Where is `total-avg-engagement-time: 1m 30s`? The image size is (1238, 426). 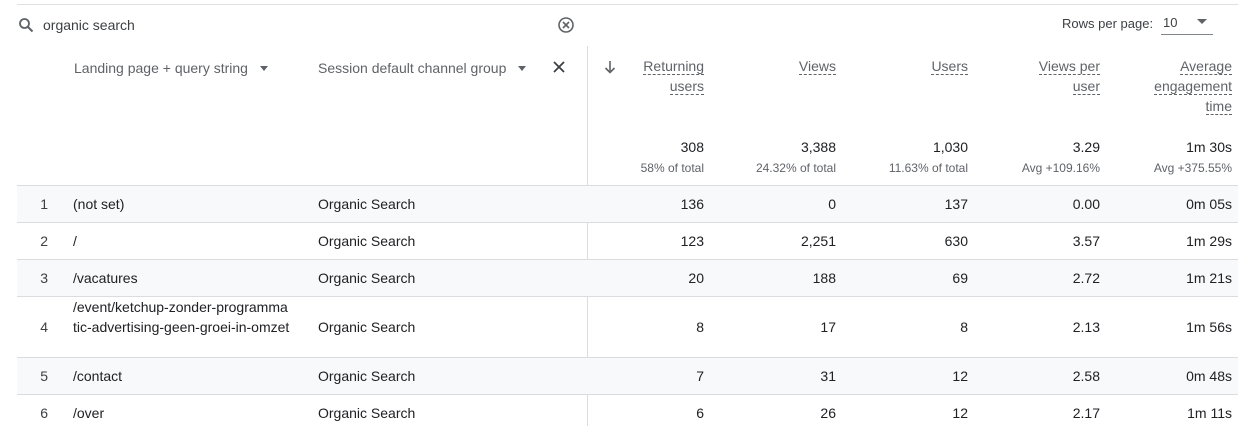
total-avg-engagement-time: 1m 30s is located at coordinates (1209, 147).